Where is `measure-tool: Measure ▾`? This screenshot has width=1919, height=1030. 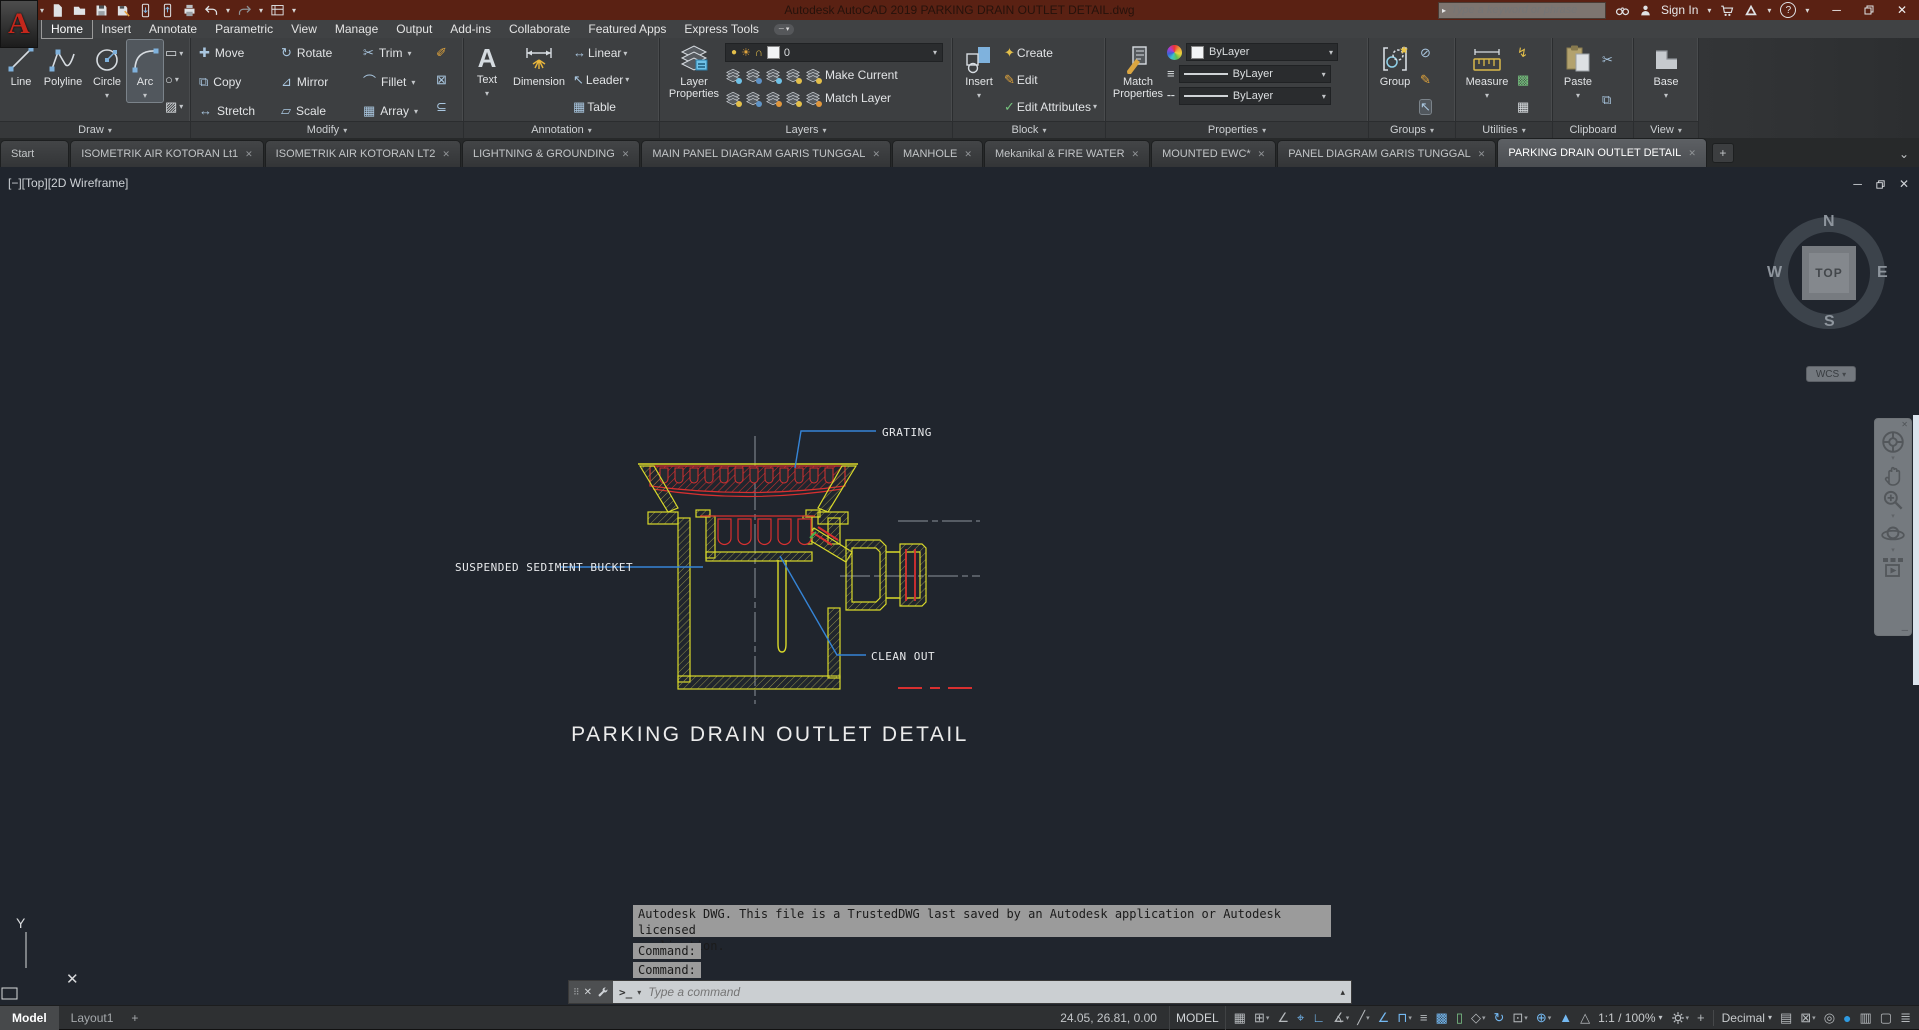
measure-tool: Measure ▾ is located at coordinates (1487, 71).